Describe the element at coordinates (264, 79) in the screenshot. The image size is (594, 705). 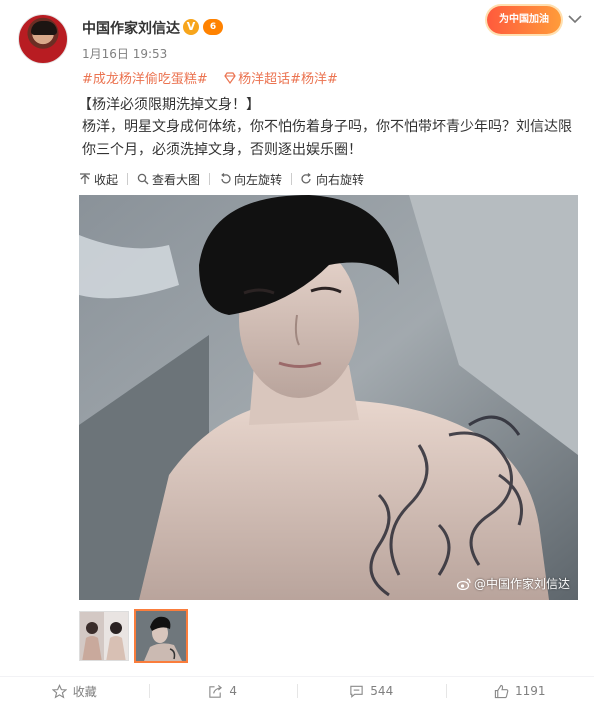
I see `super-topic-tag: 杨洋超话` at that location.